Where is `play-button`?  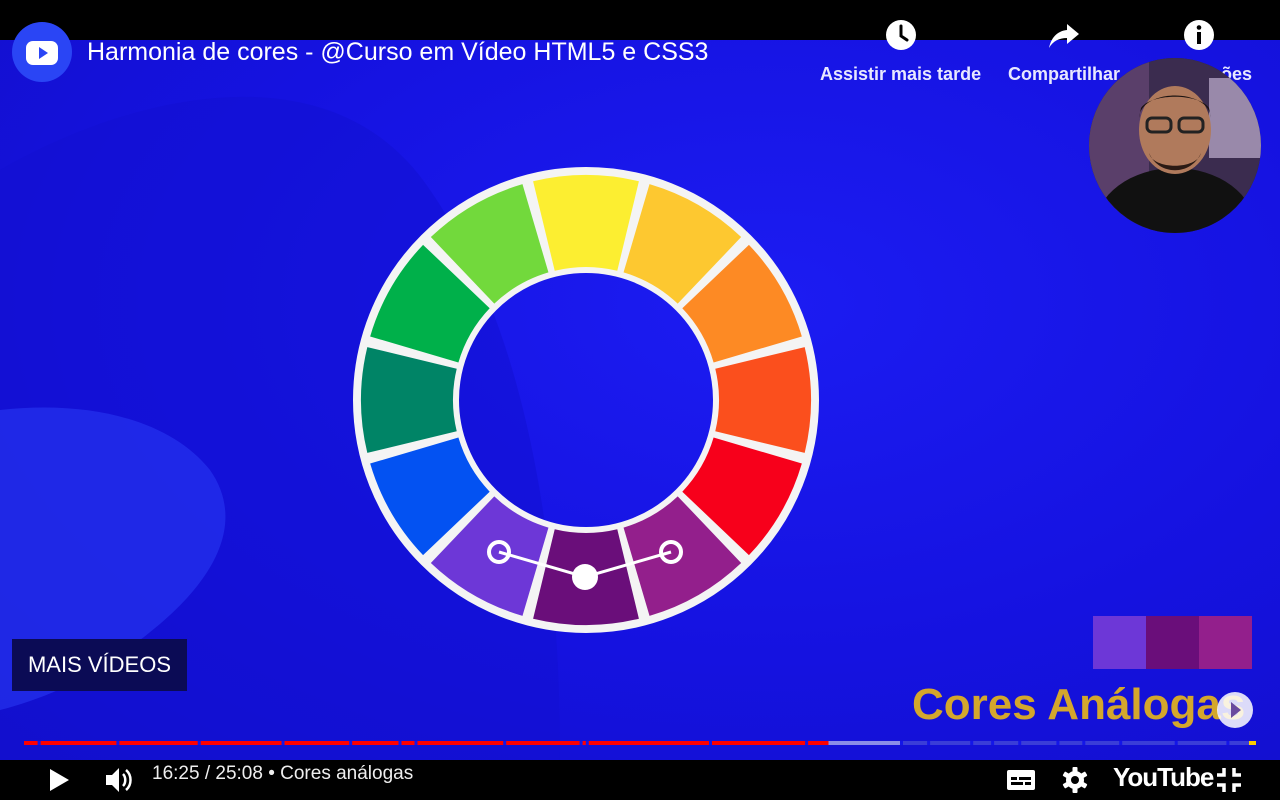
play-button is located at coordinates (59, 780).